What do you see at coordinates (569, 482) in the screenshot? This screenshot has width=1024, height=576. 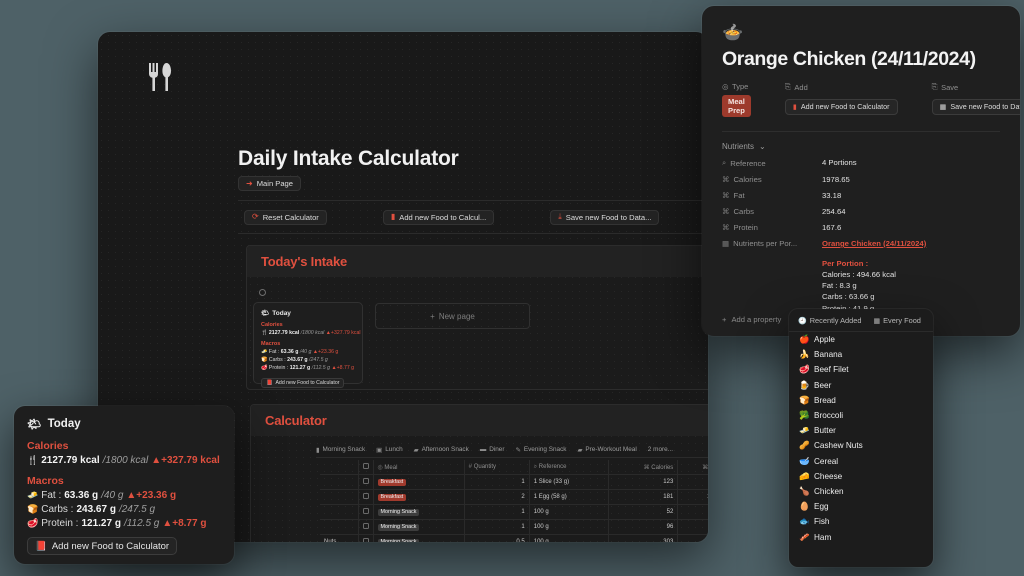 I see `cell-reference: 1 Slice (33 g)` at bounding box center [569, 482].